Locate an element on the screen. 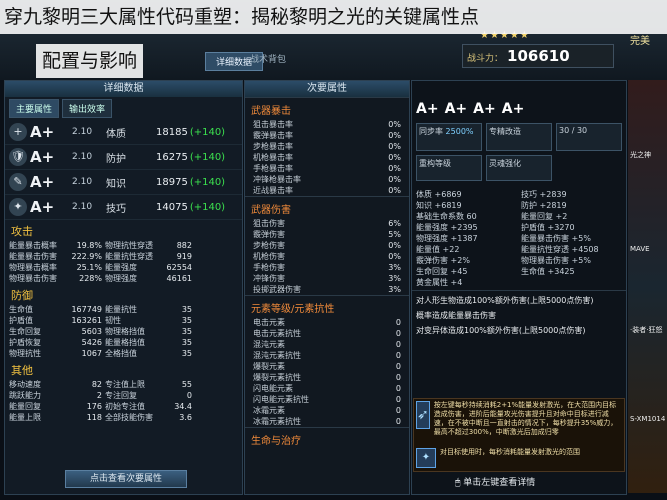  knowledge-icon: ✎ is located at coordinates (18, 182).